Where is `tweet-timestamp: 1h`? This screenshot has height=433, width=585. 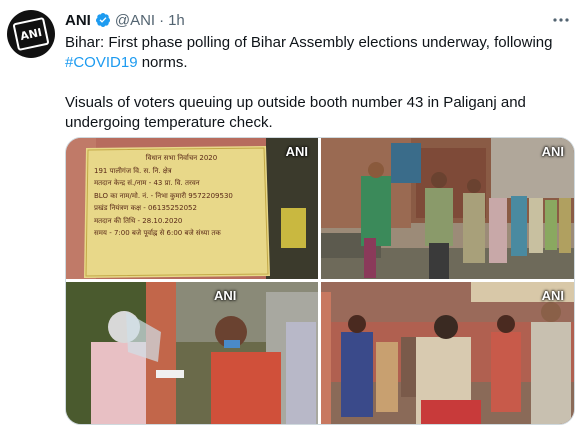
tweet-timestamp: 1h is located at coordinates (176, 20).